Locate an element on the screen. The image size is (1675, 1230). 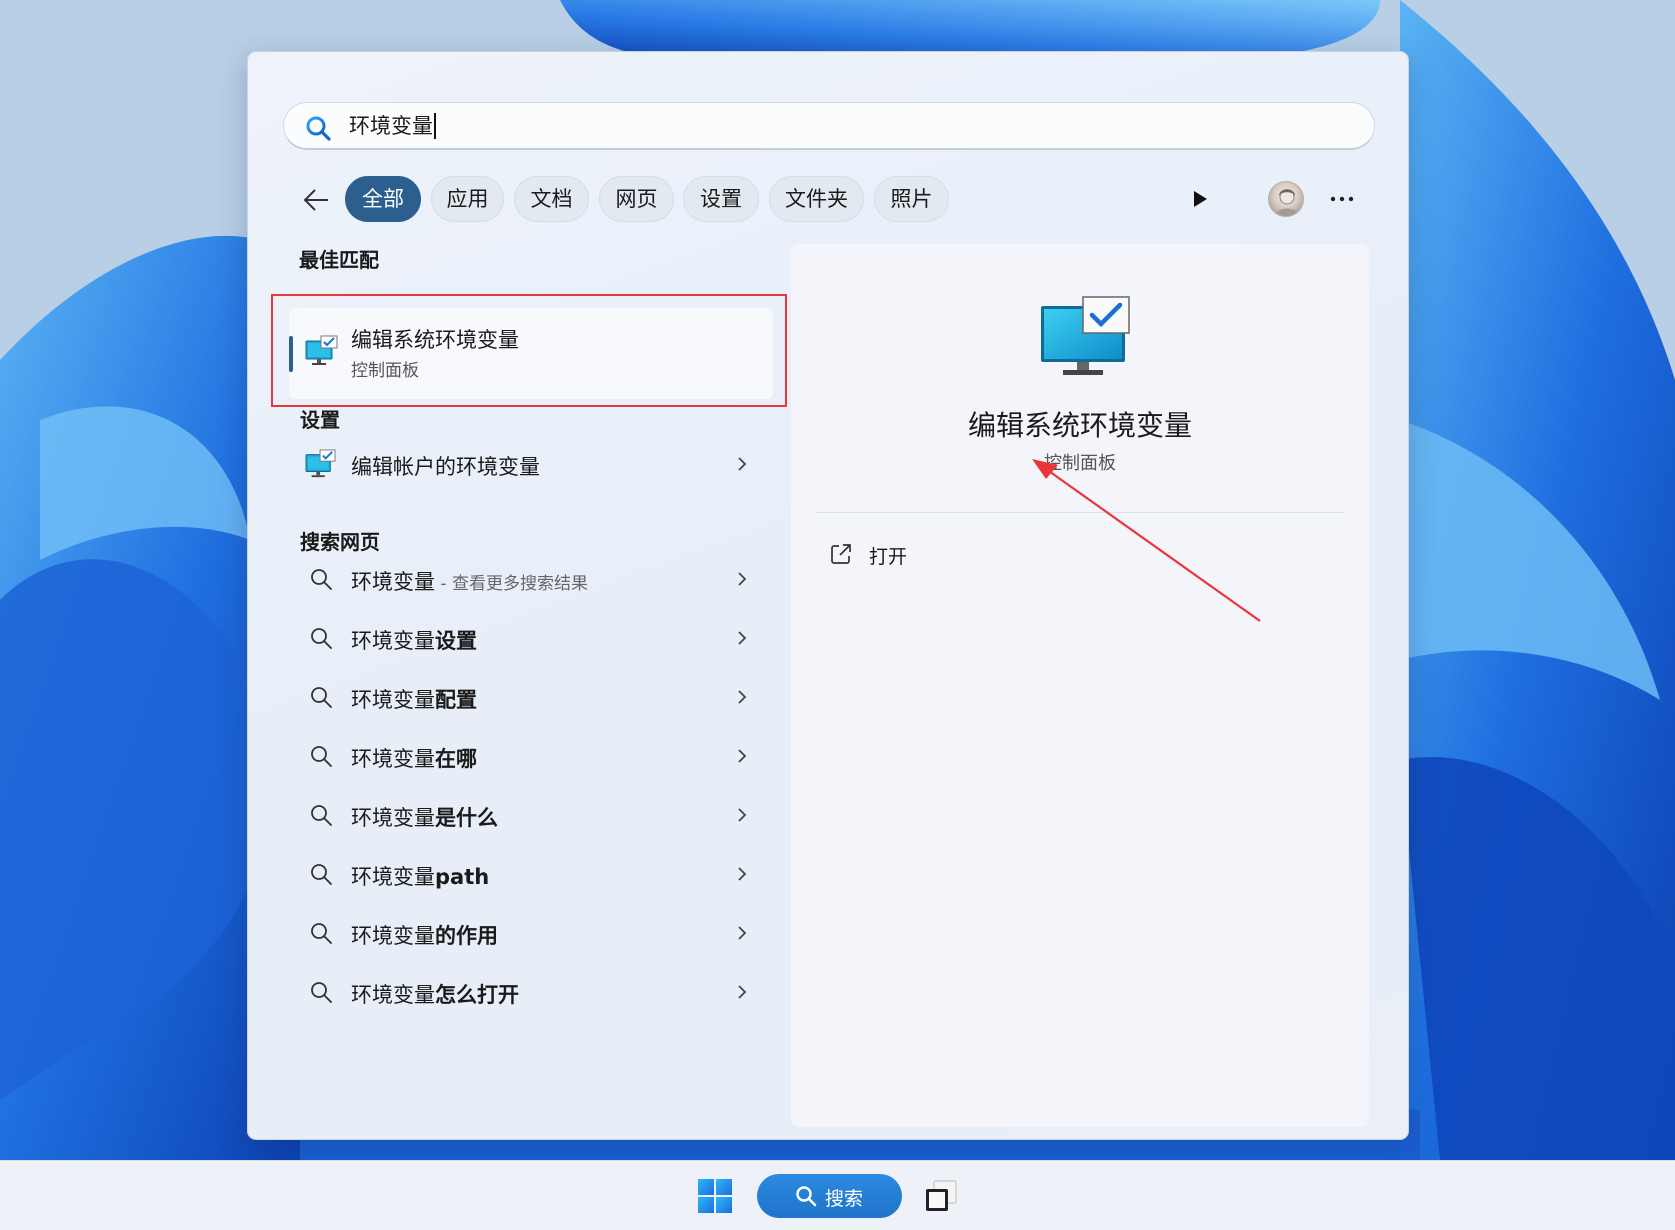
web-result-suggestion: 的作用 is located at coordinates (466, 936).